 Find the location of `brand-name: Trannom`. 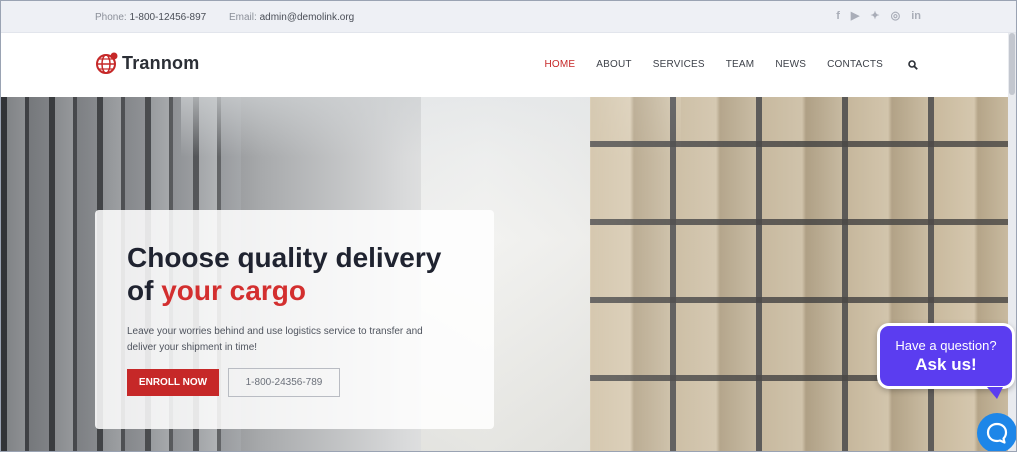

brand-name: Trannom is located at coordinates (161, 62).